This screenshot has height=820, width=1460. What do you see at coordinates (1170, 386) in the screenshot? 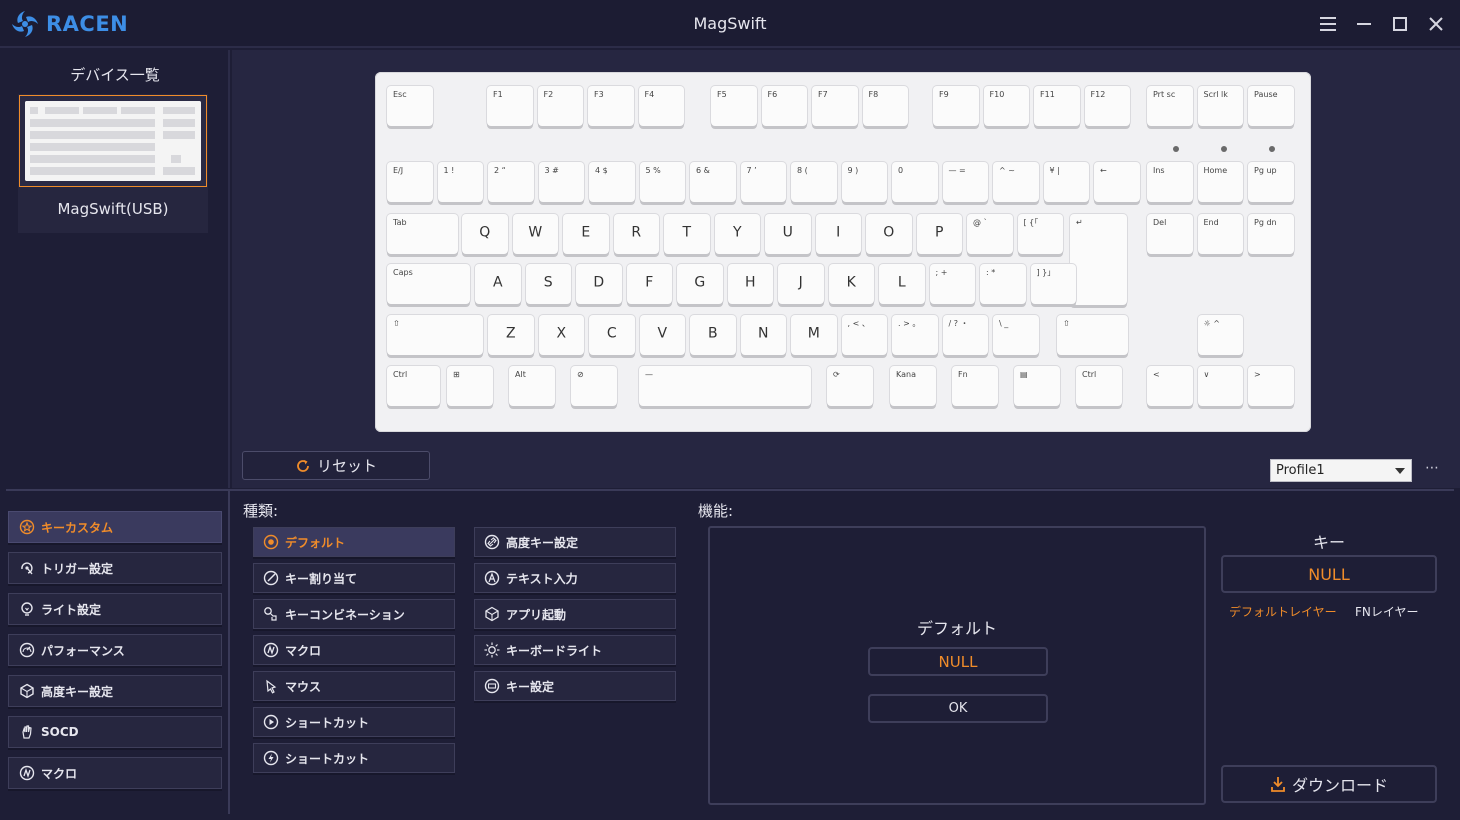
I see `key-left: <` at bounding box center [1170, 386].